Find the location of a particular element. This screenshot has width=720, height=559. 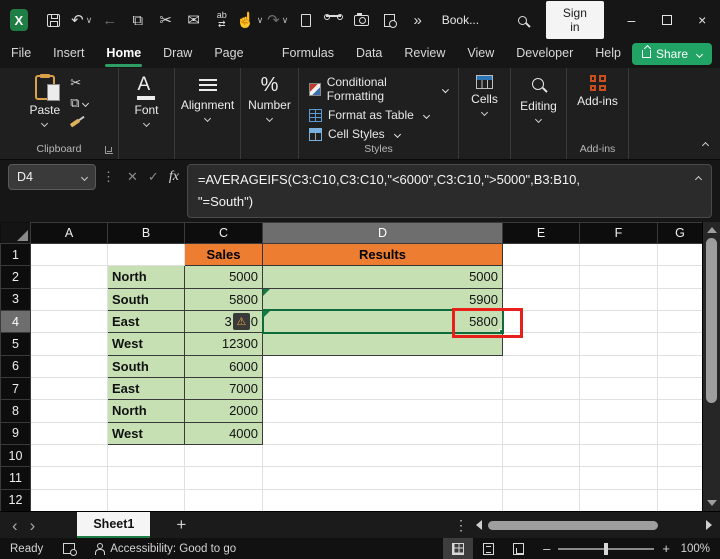

row-header-3: 3 is located at coordinates (15, 299).